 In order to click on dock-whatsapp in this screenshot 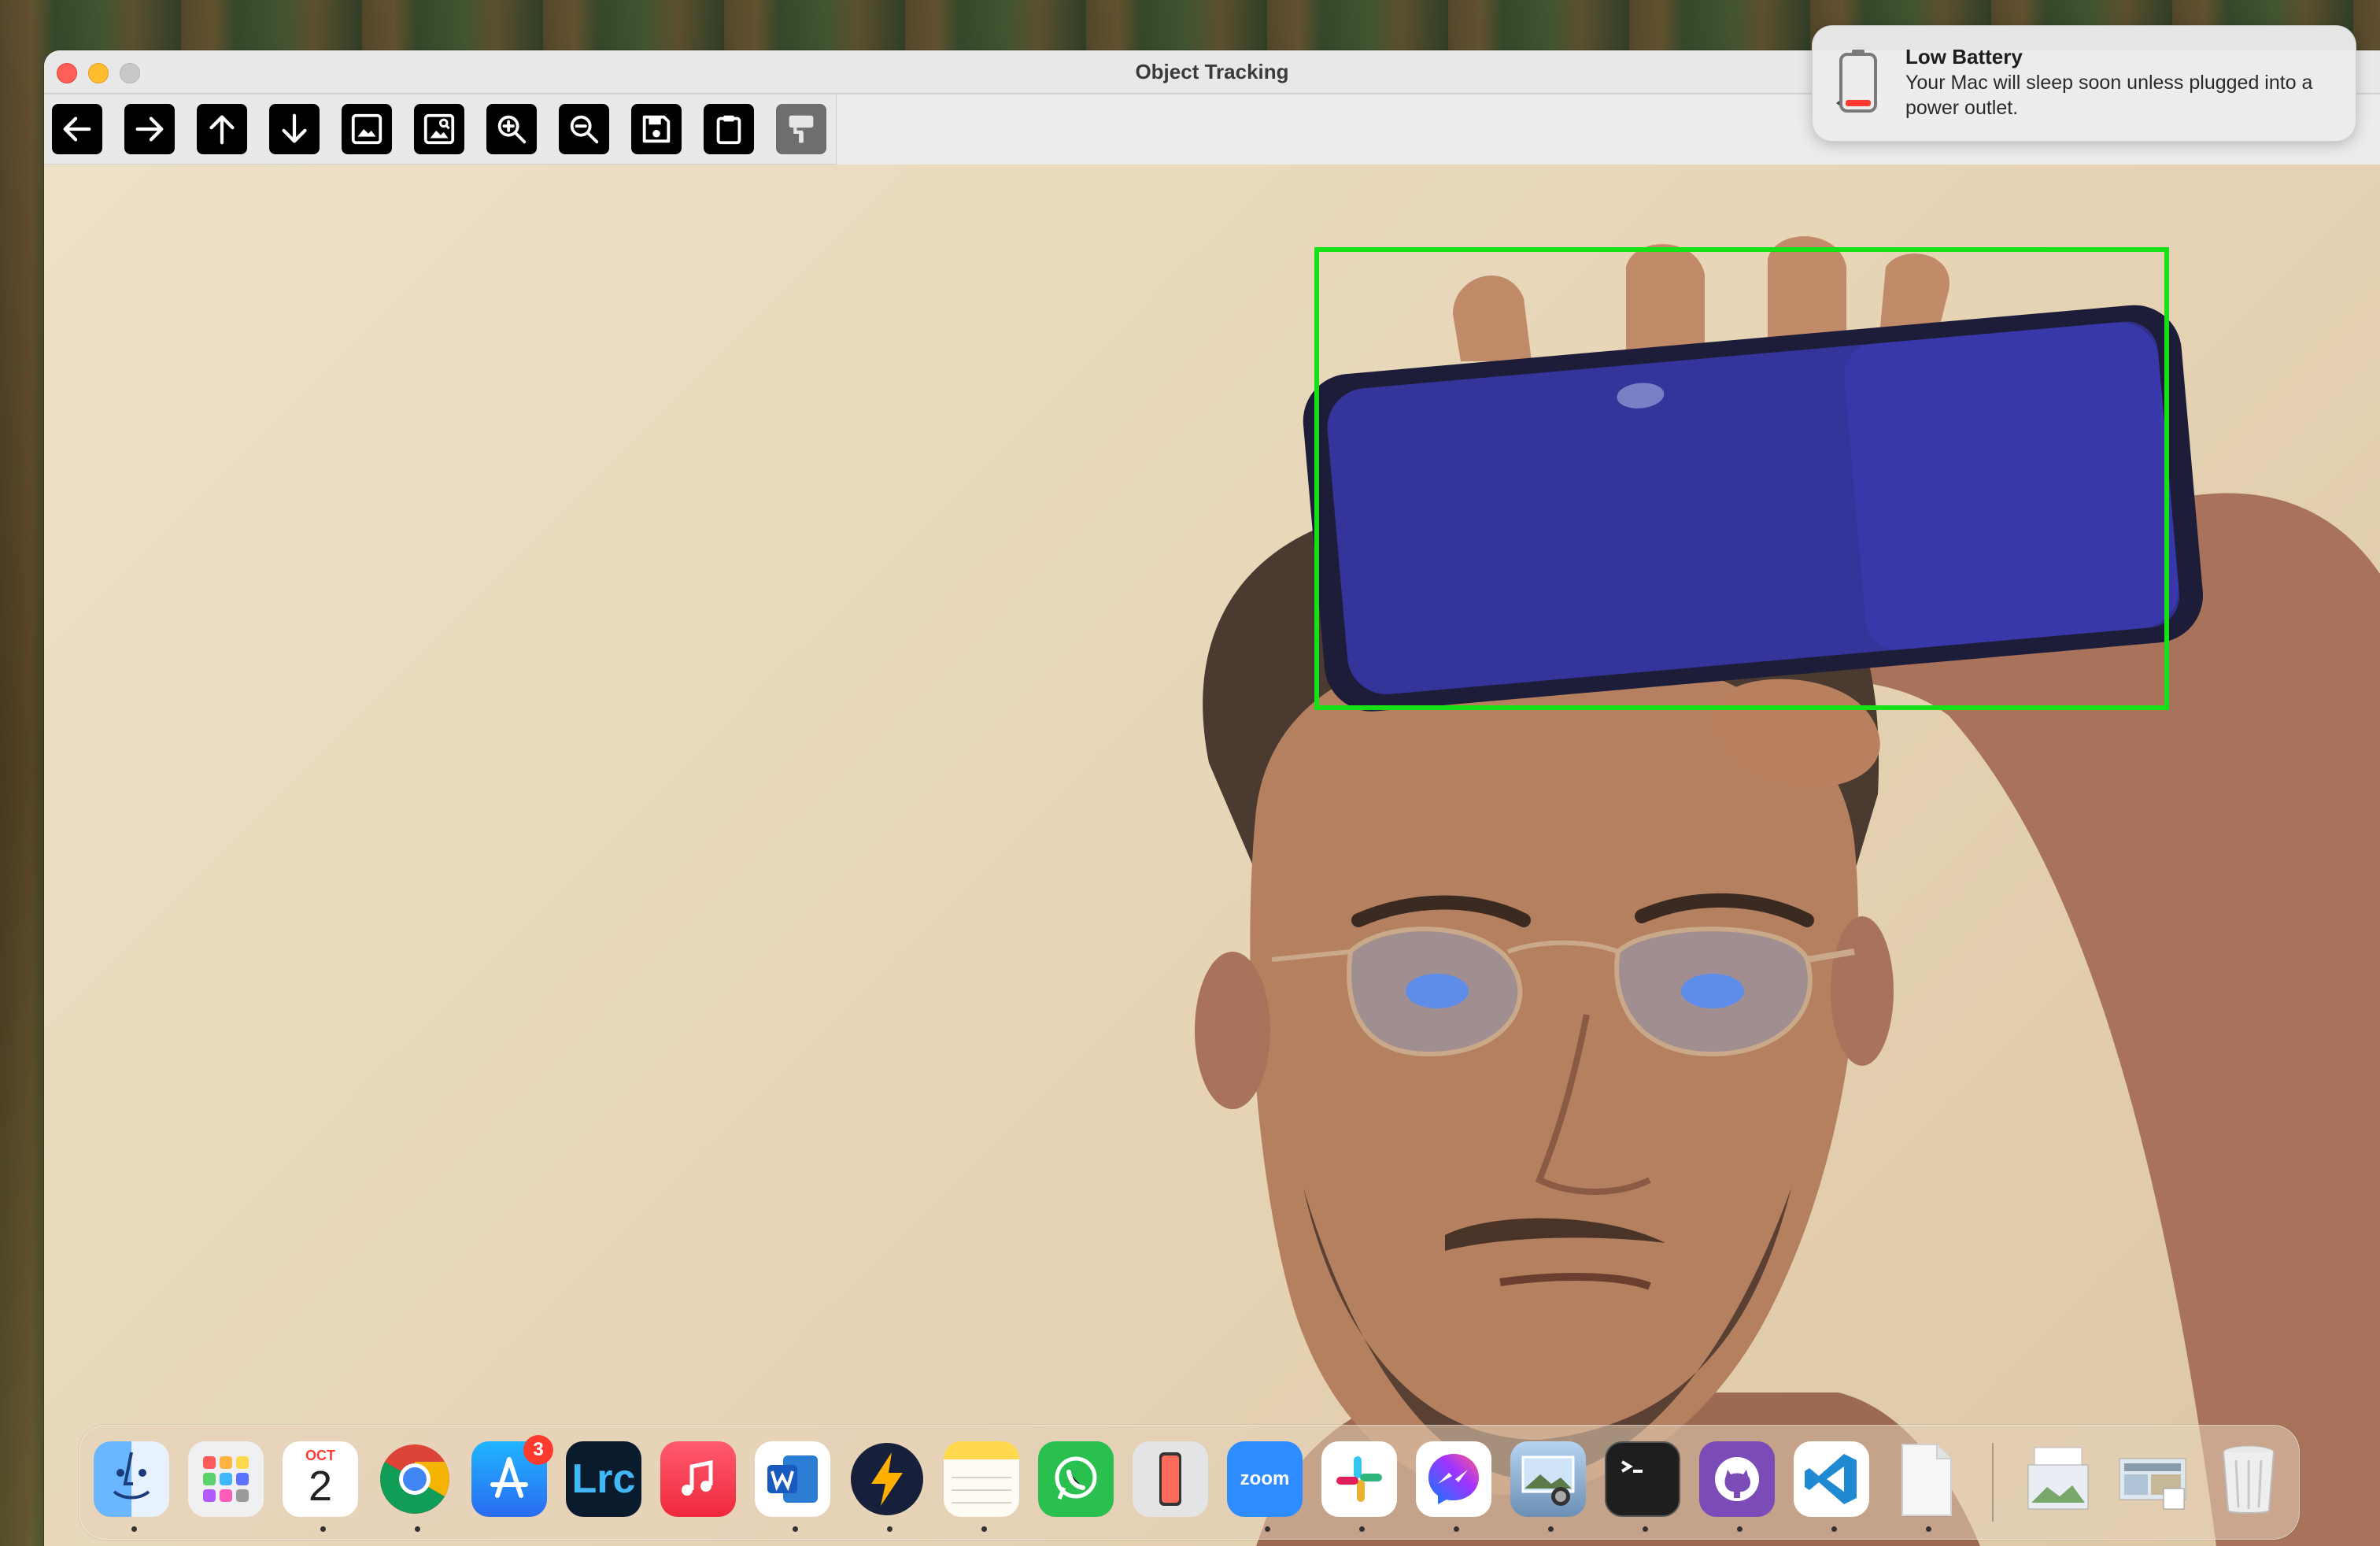, I will do `click(1076, 1479)`.